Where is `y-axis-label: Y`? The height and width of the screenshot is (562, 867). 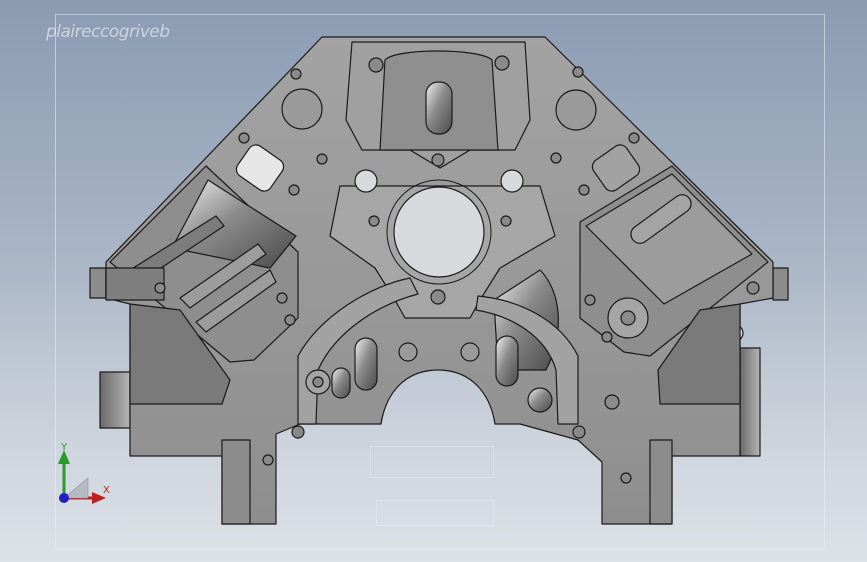
y-axis-label: Y is located at coordinates (64, 447).